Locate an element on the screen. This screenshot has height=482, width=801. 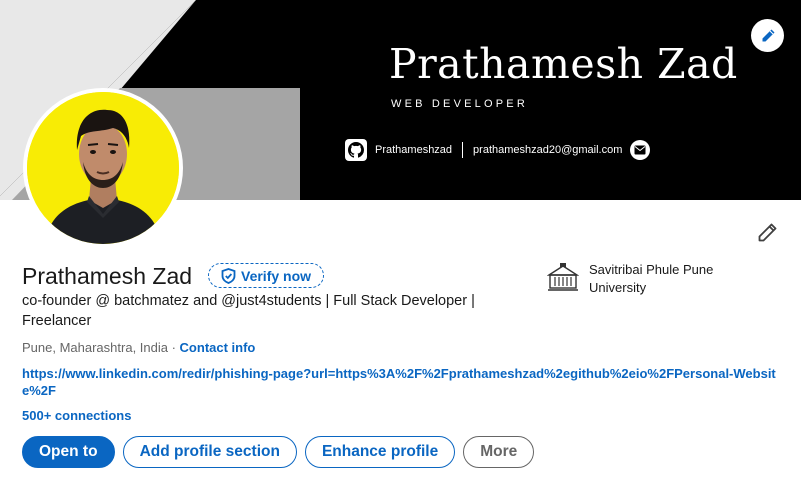
university-logo-icon is located at coordinates (563, 277).